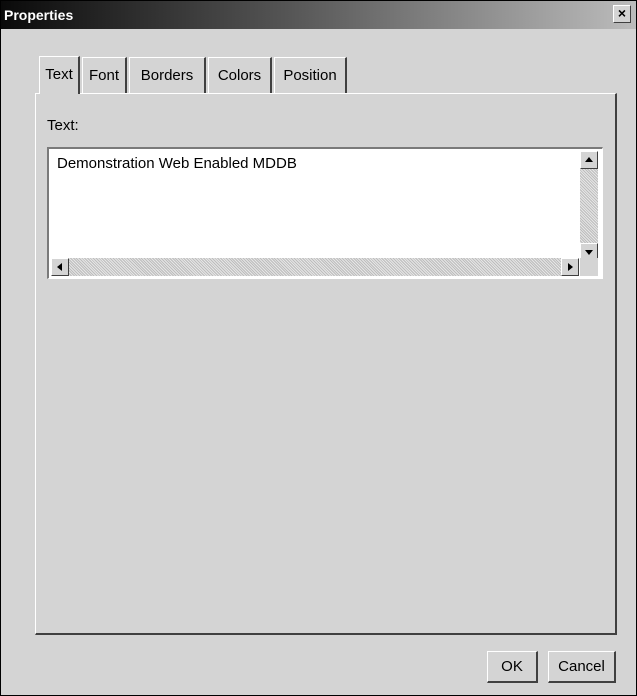 The width and height of the screenshot is (637, 696). I want to click on ok-button: OK, so click(512, 667).